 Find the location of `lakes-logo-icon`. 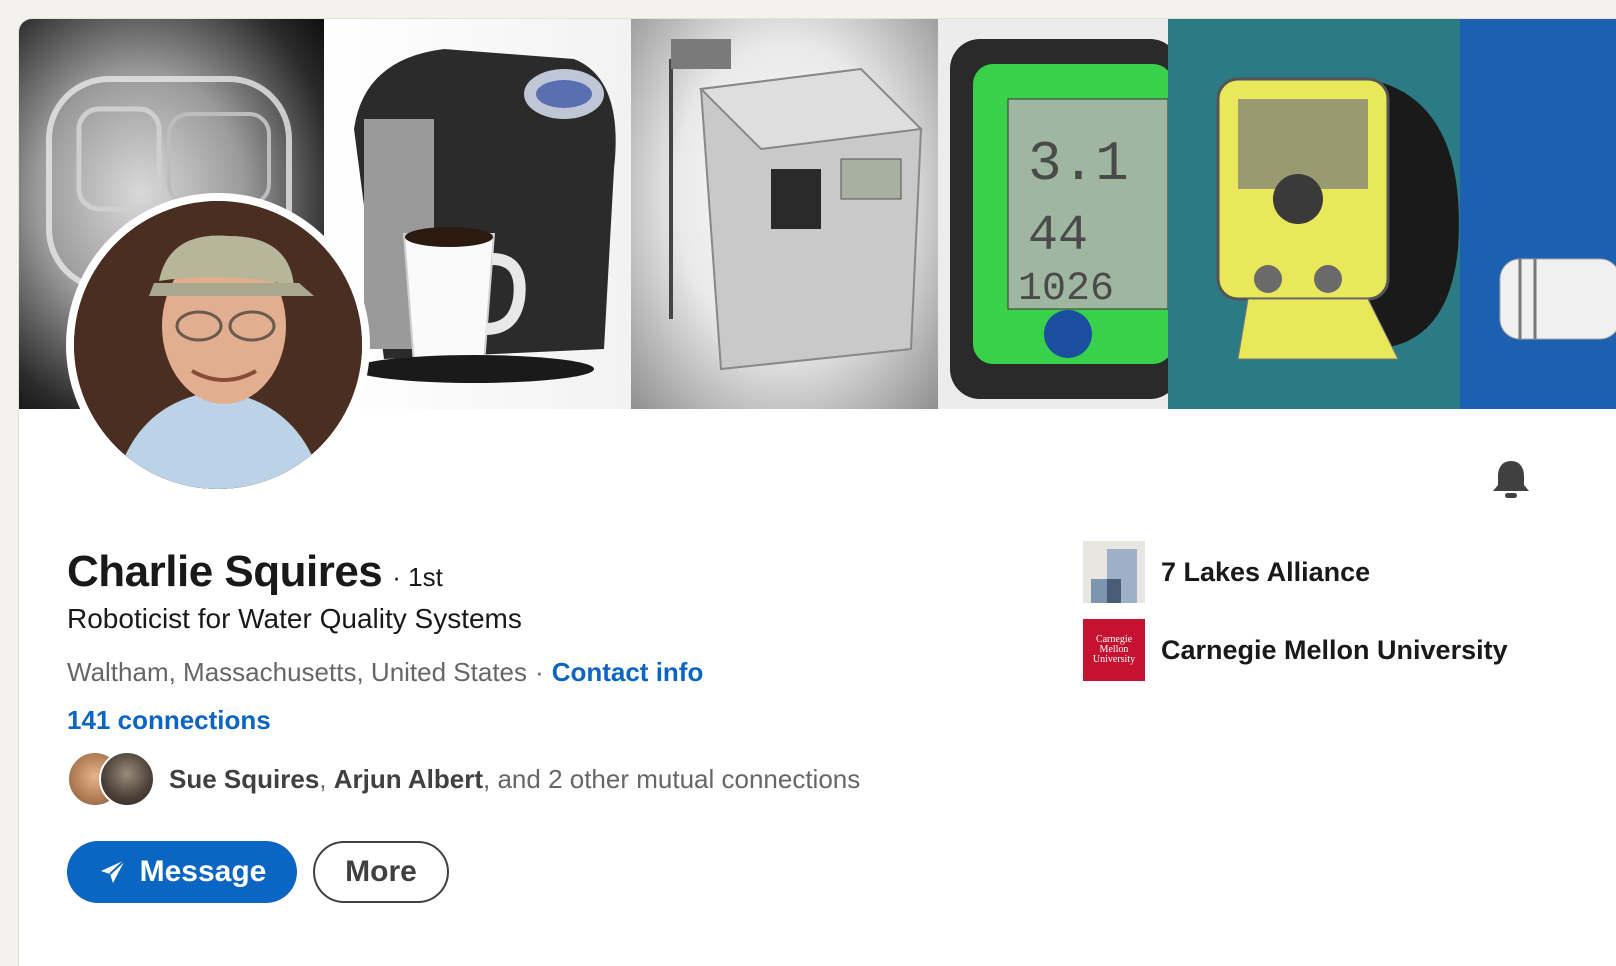

lakes-logo-icon is located at coordinates (1114, 572).